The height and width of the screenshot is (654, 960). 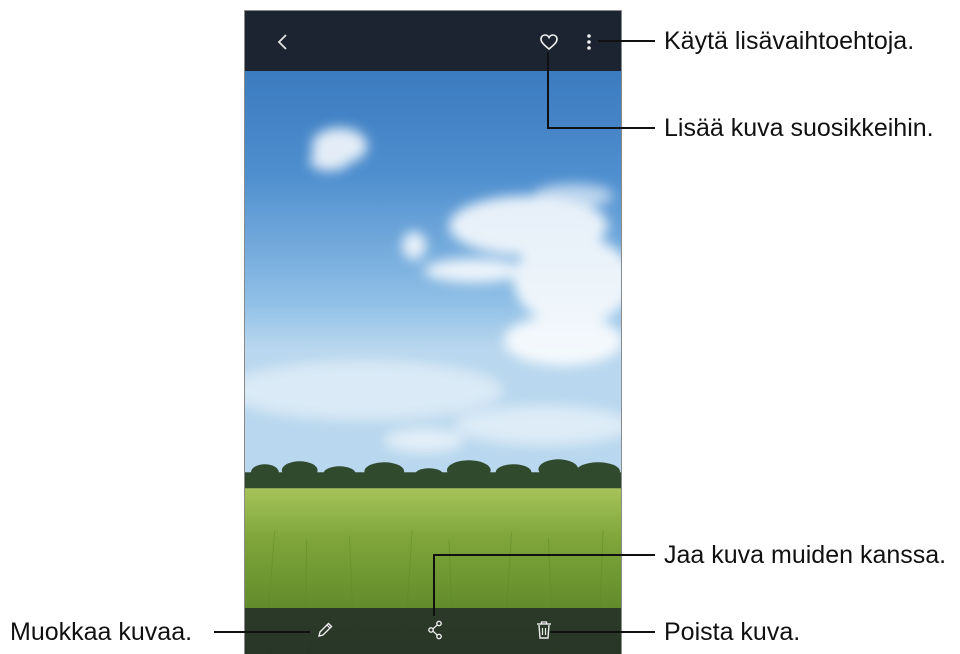 I want to click on bottom-toolbar, so click(x=433, y=631).